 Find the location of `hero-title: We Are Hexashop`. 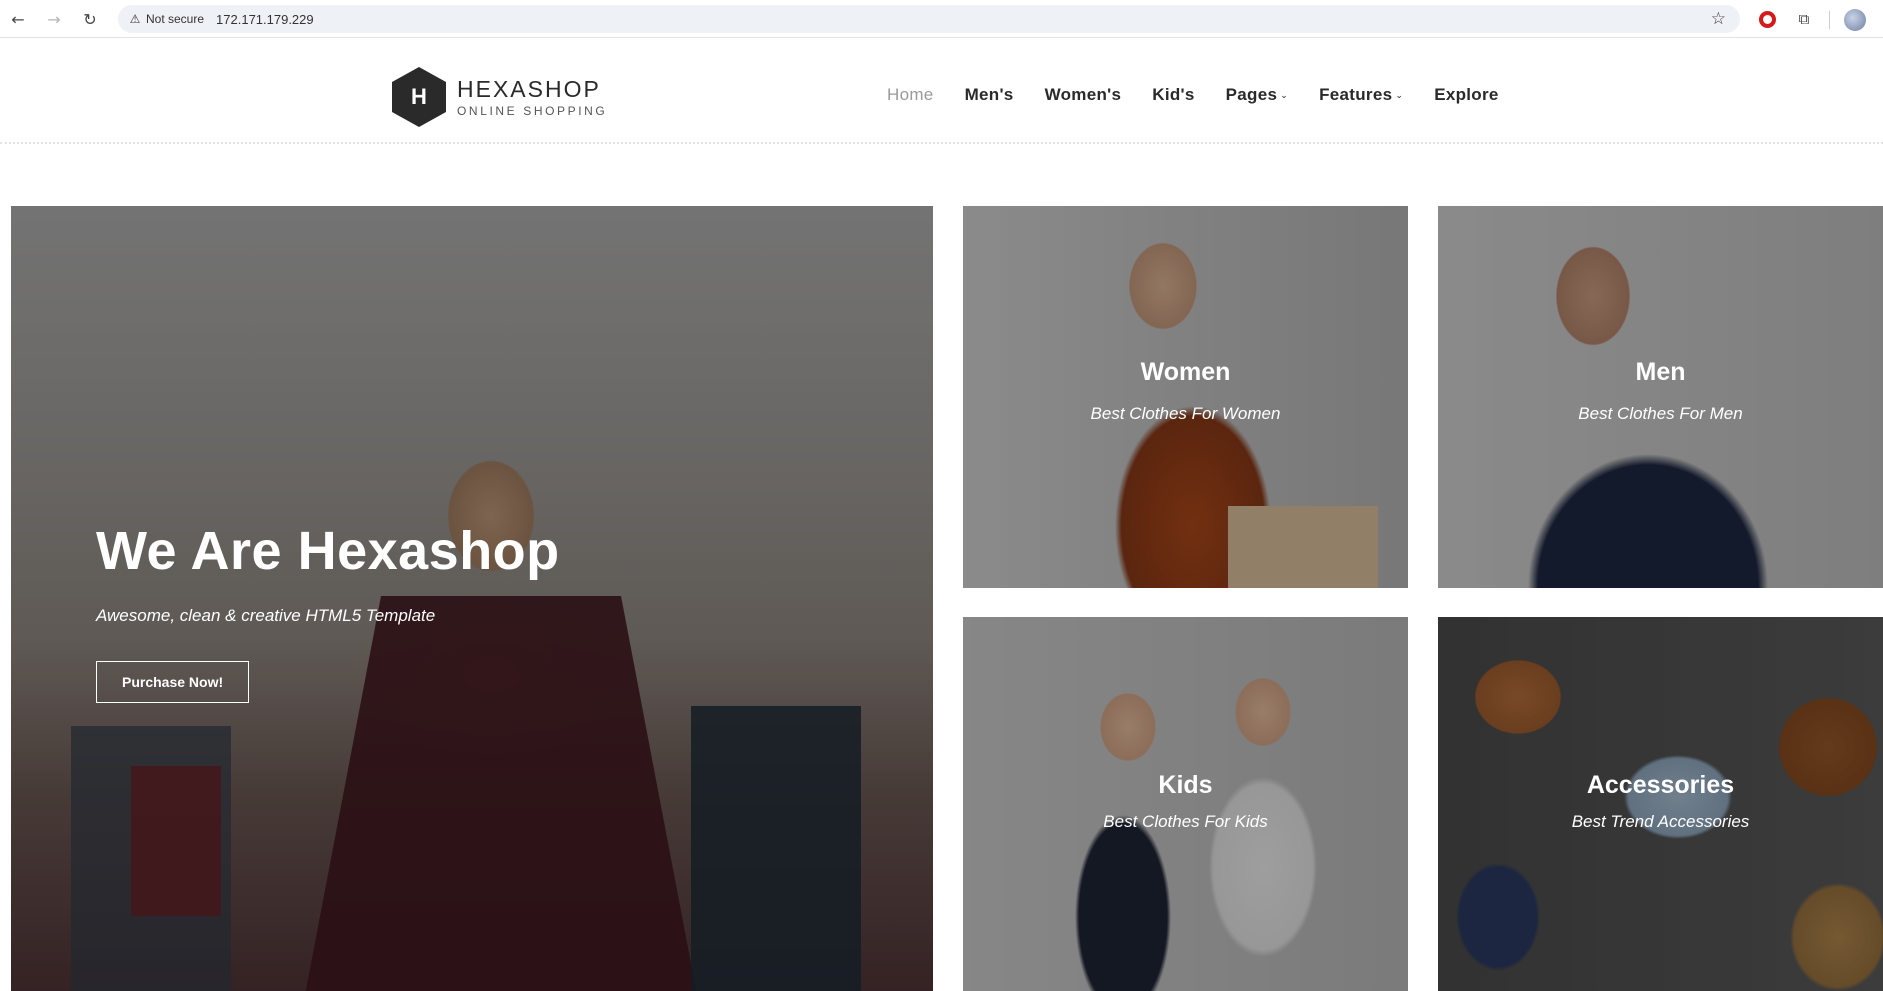

hero-title: We Are Hexashop is located at coordinates (328, 551).